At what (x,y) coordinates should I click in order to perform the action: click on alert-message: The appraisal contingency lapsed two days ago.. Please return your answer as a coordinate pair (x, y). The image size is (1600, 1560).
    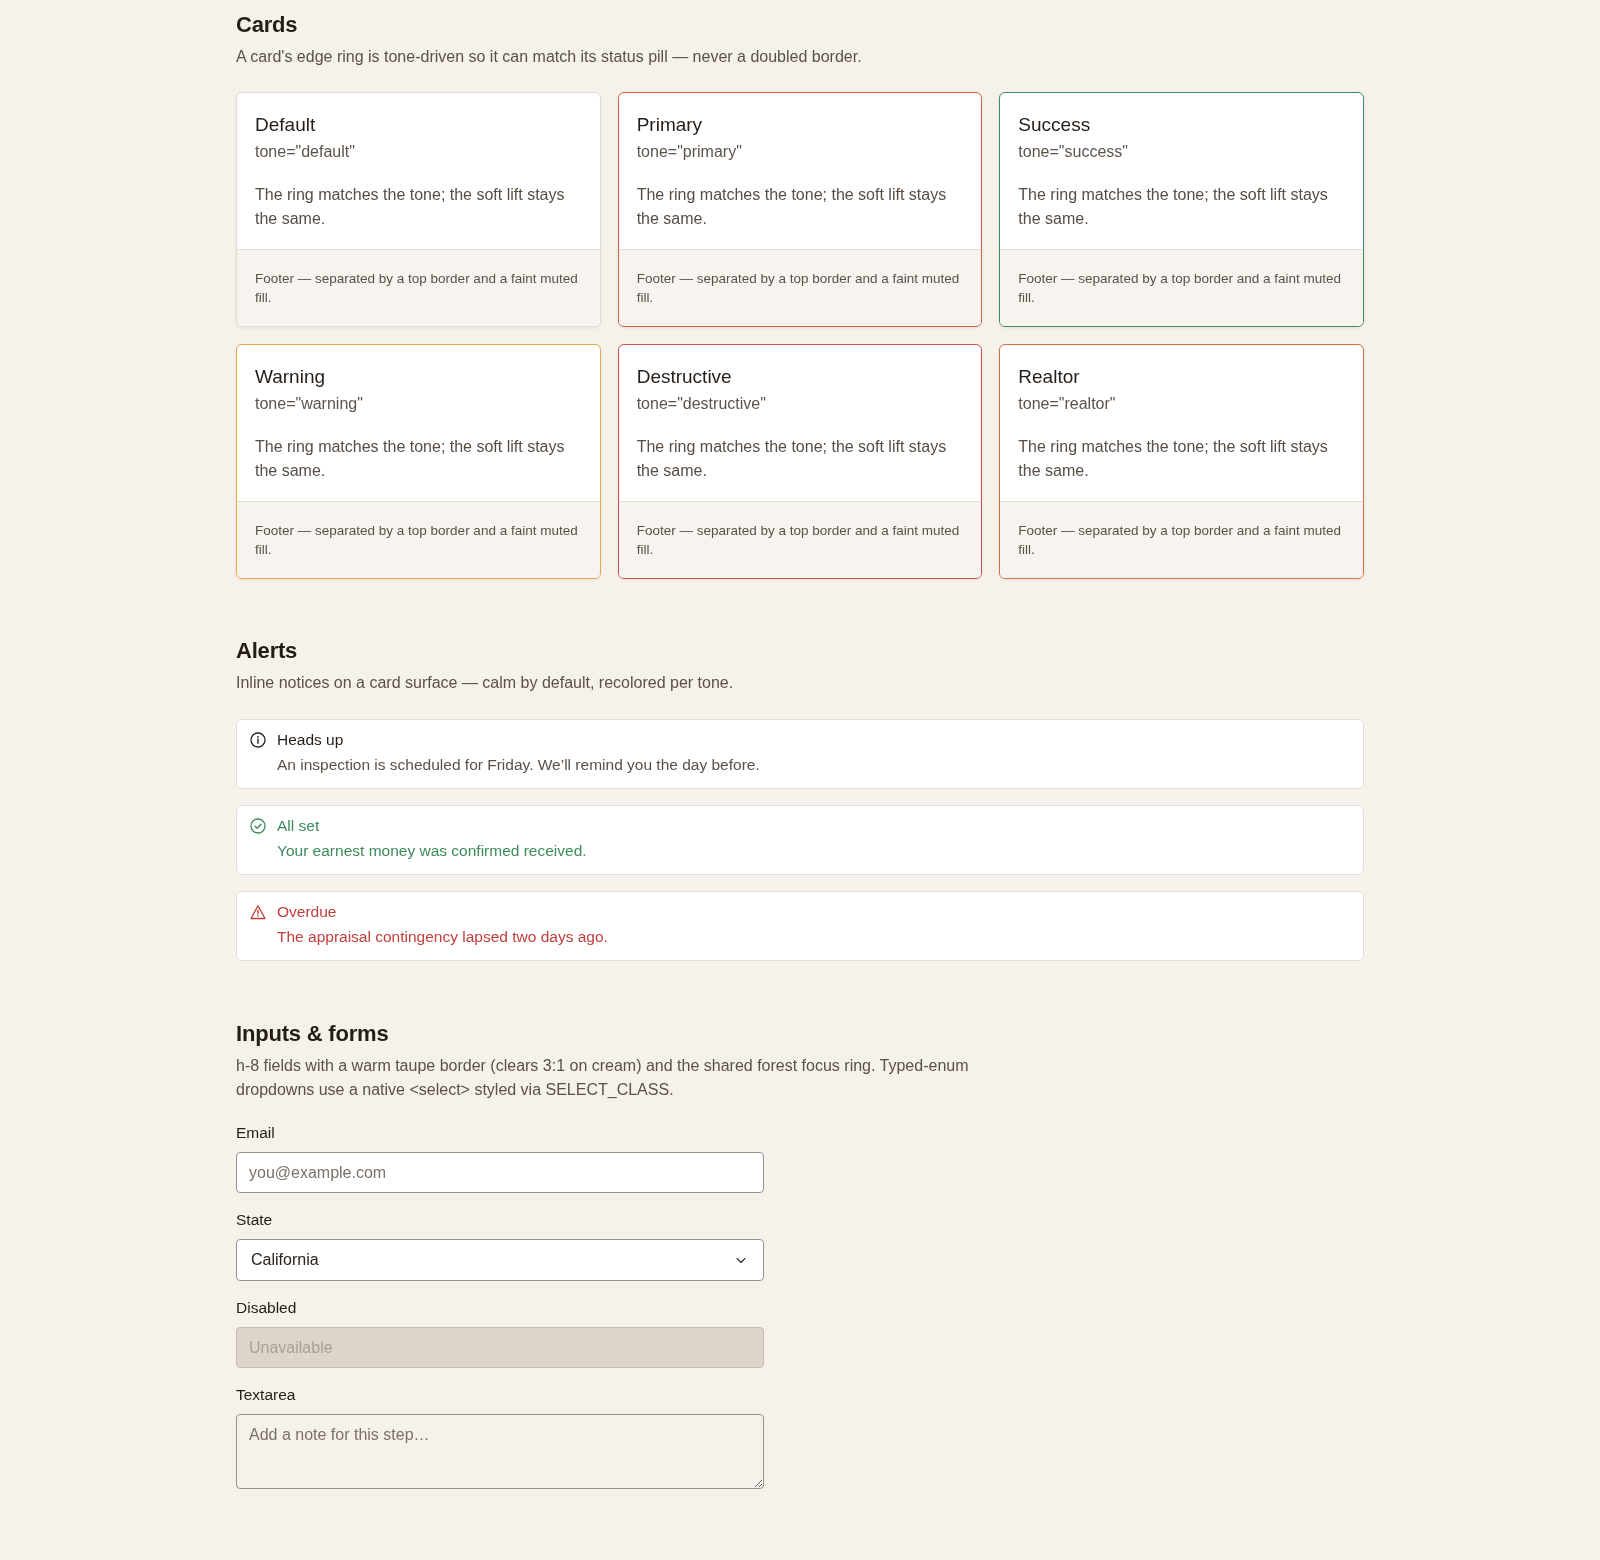
    Looking at the image, I should click on (442, 937).